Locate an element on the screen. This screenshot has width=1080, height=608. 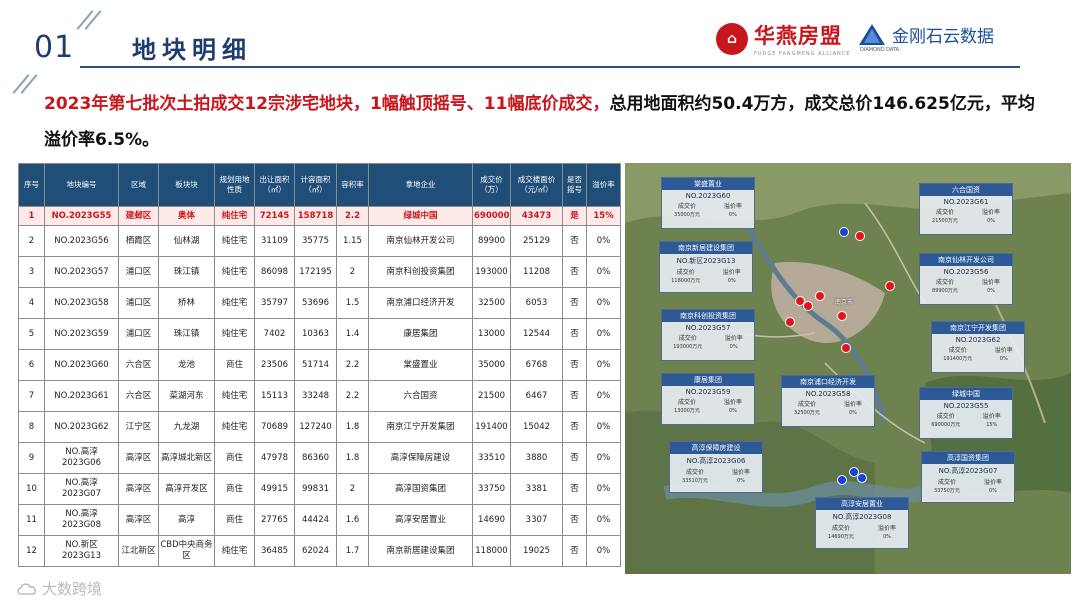
cell-row-number: 3 is located at coordinates (31, 272).